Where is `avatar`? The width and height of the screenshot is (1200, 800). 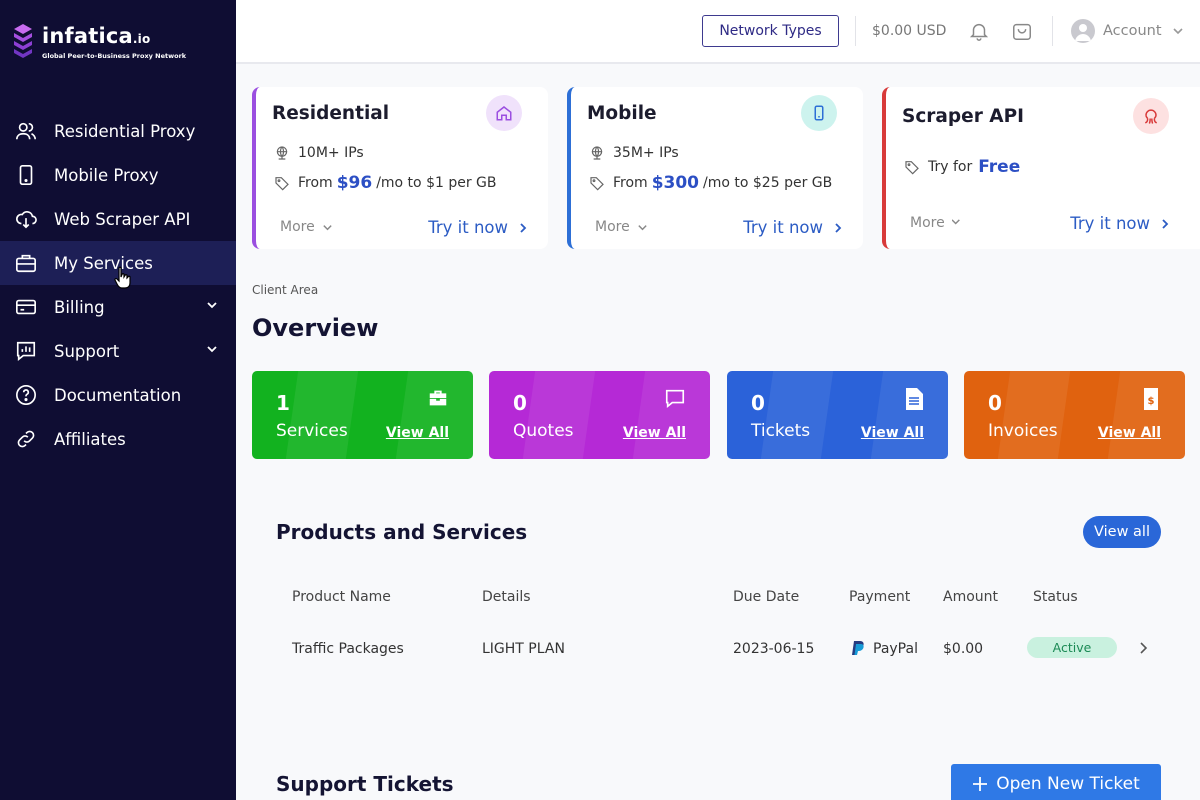 avatar is located at coordinates (1083, 31).